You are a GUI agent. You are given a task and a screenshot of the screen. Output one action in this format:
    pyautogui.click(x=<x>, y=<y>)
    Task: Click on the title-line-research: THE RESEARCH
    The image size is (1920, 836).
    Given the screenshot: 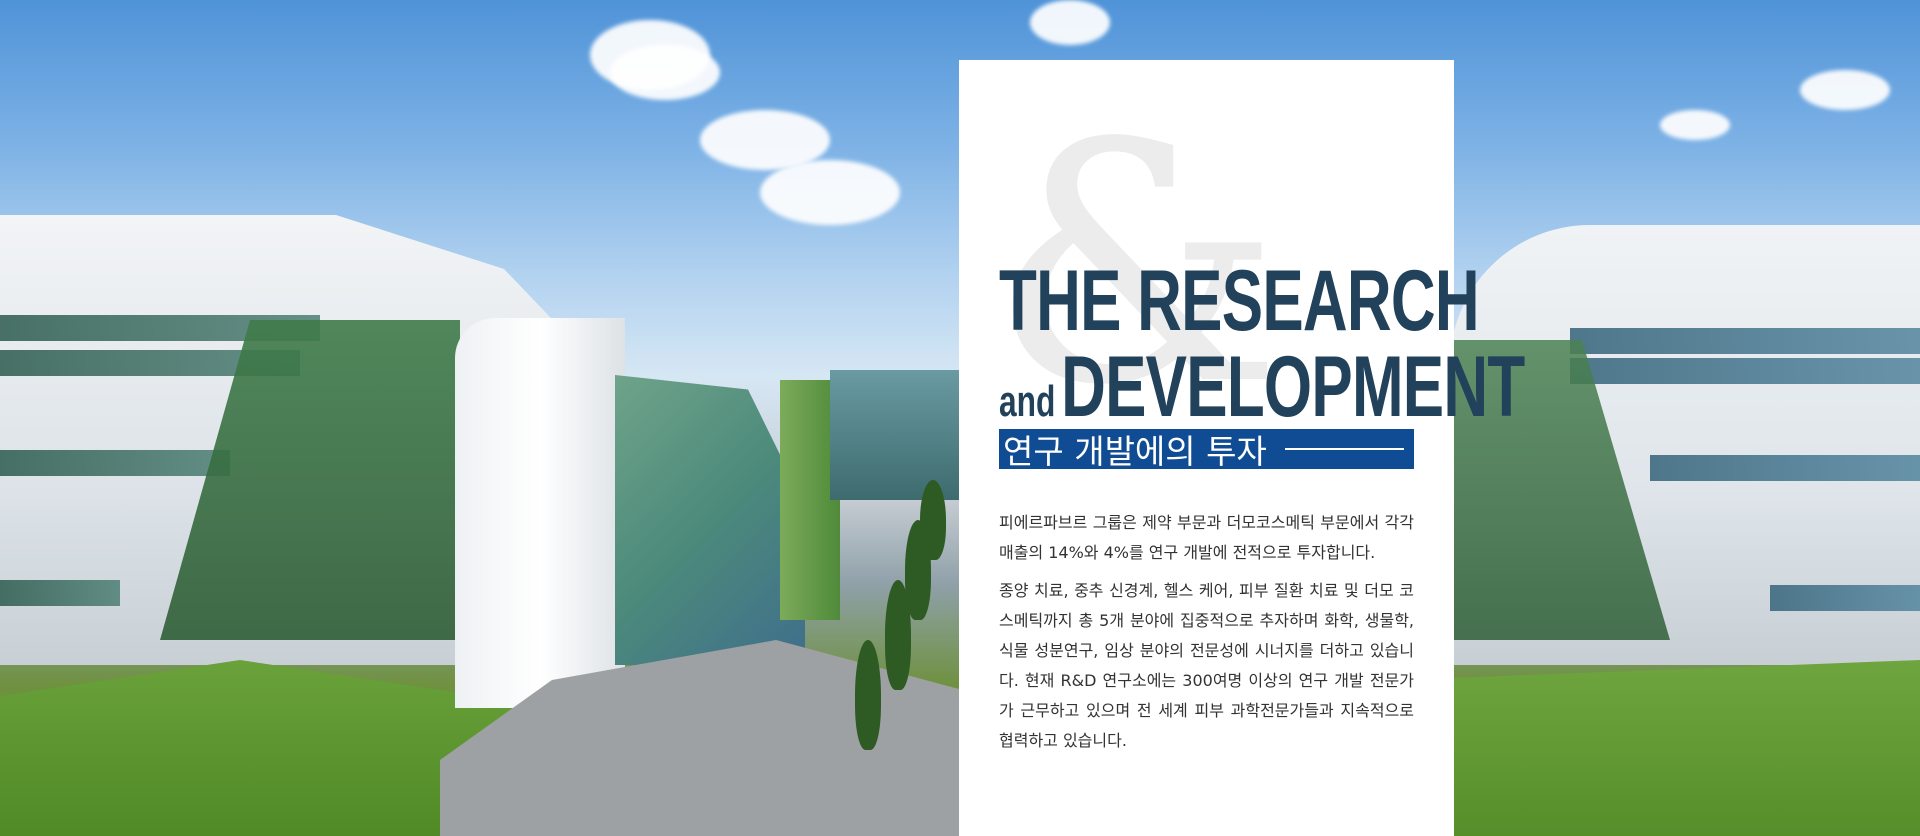 What is the action you would take?
    pyautogui.click(x=1239, y=301)
    